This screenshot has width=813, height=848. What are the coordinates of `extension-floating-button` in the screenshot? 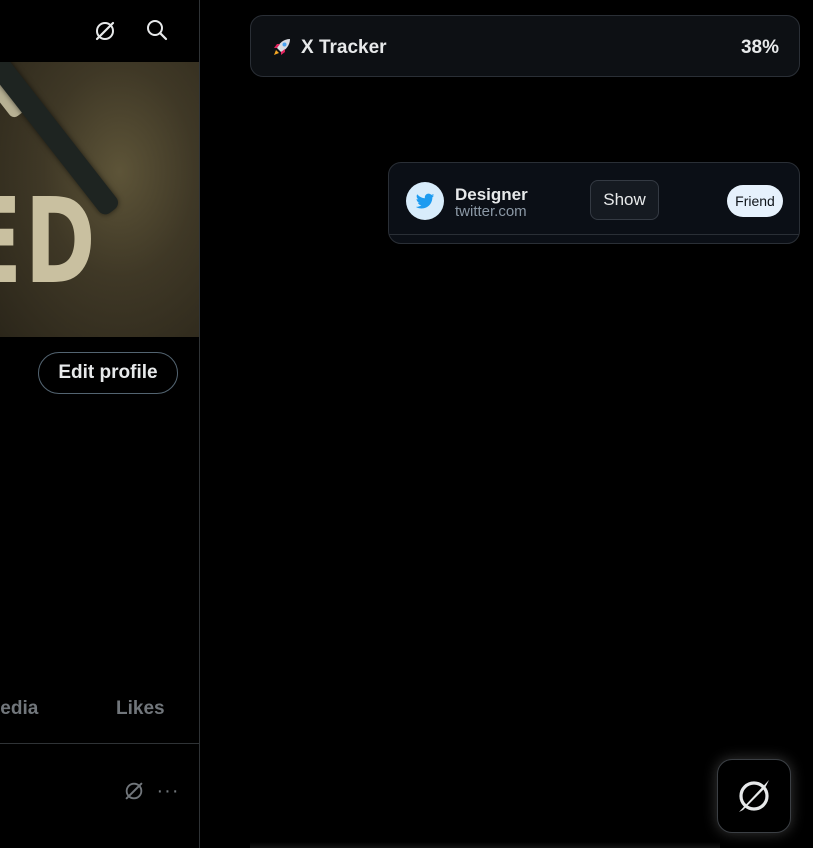 It's located at (754, 796).